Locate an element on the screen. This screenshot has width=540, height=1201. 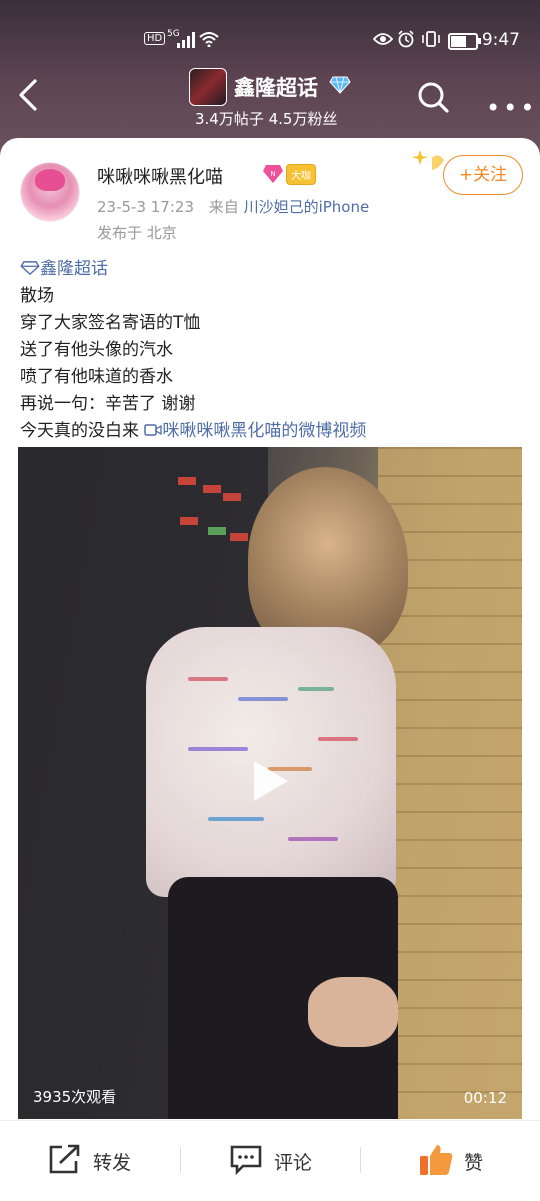
alarm-icon is located at coordinates (406, 39).